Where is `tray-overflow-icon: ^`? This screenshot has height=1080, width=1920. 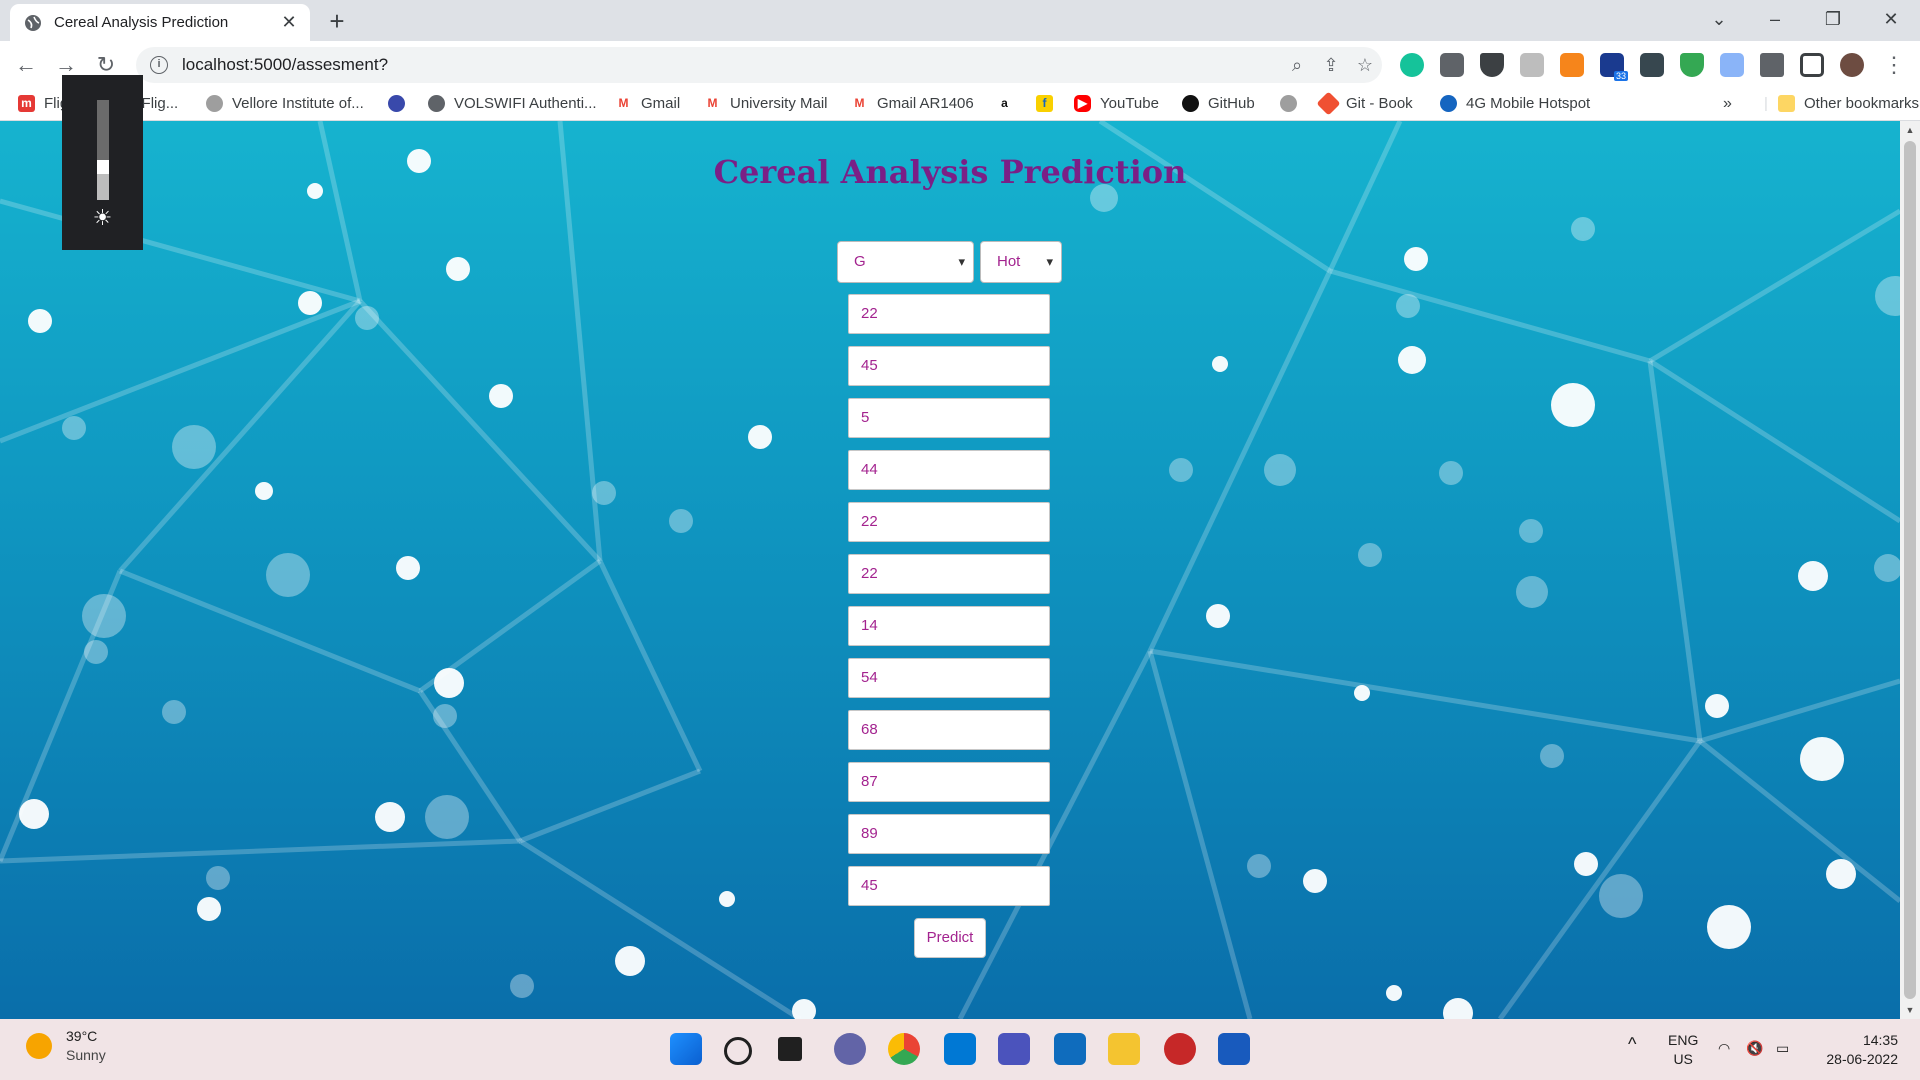
tray-overflow-icon: ^ is located at coordinates (1632, 1044).